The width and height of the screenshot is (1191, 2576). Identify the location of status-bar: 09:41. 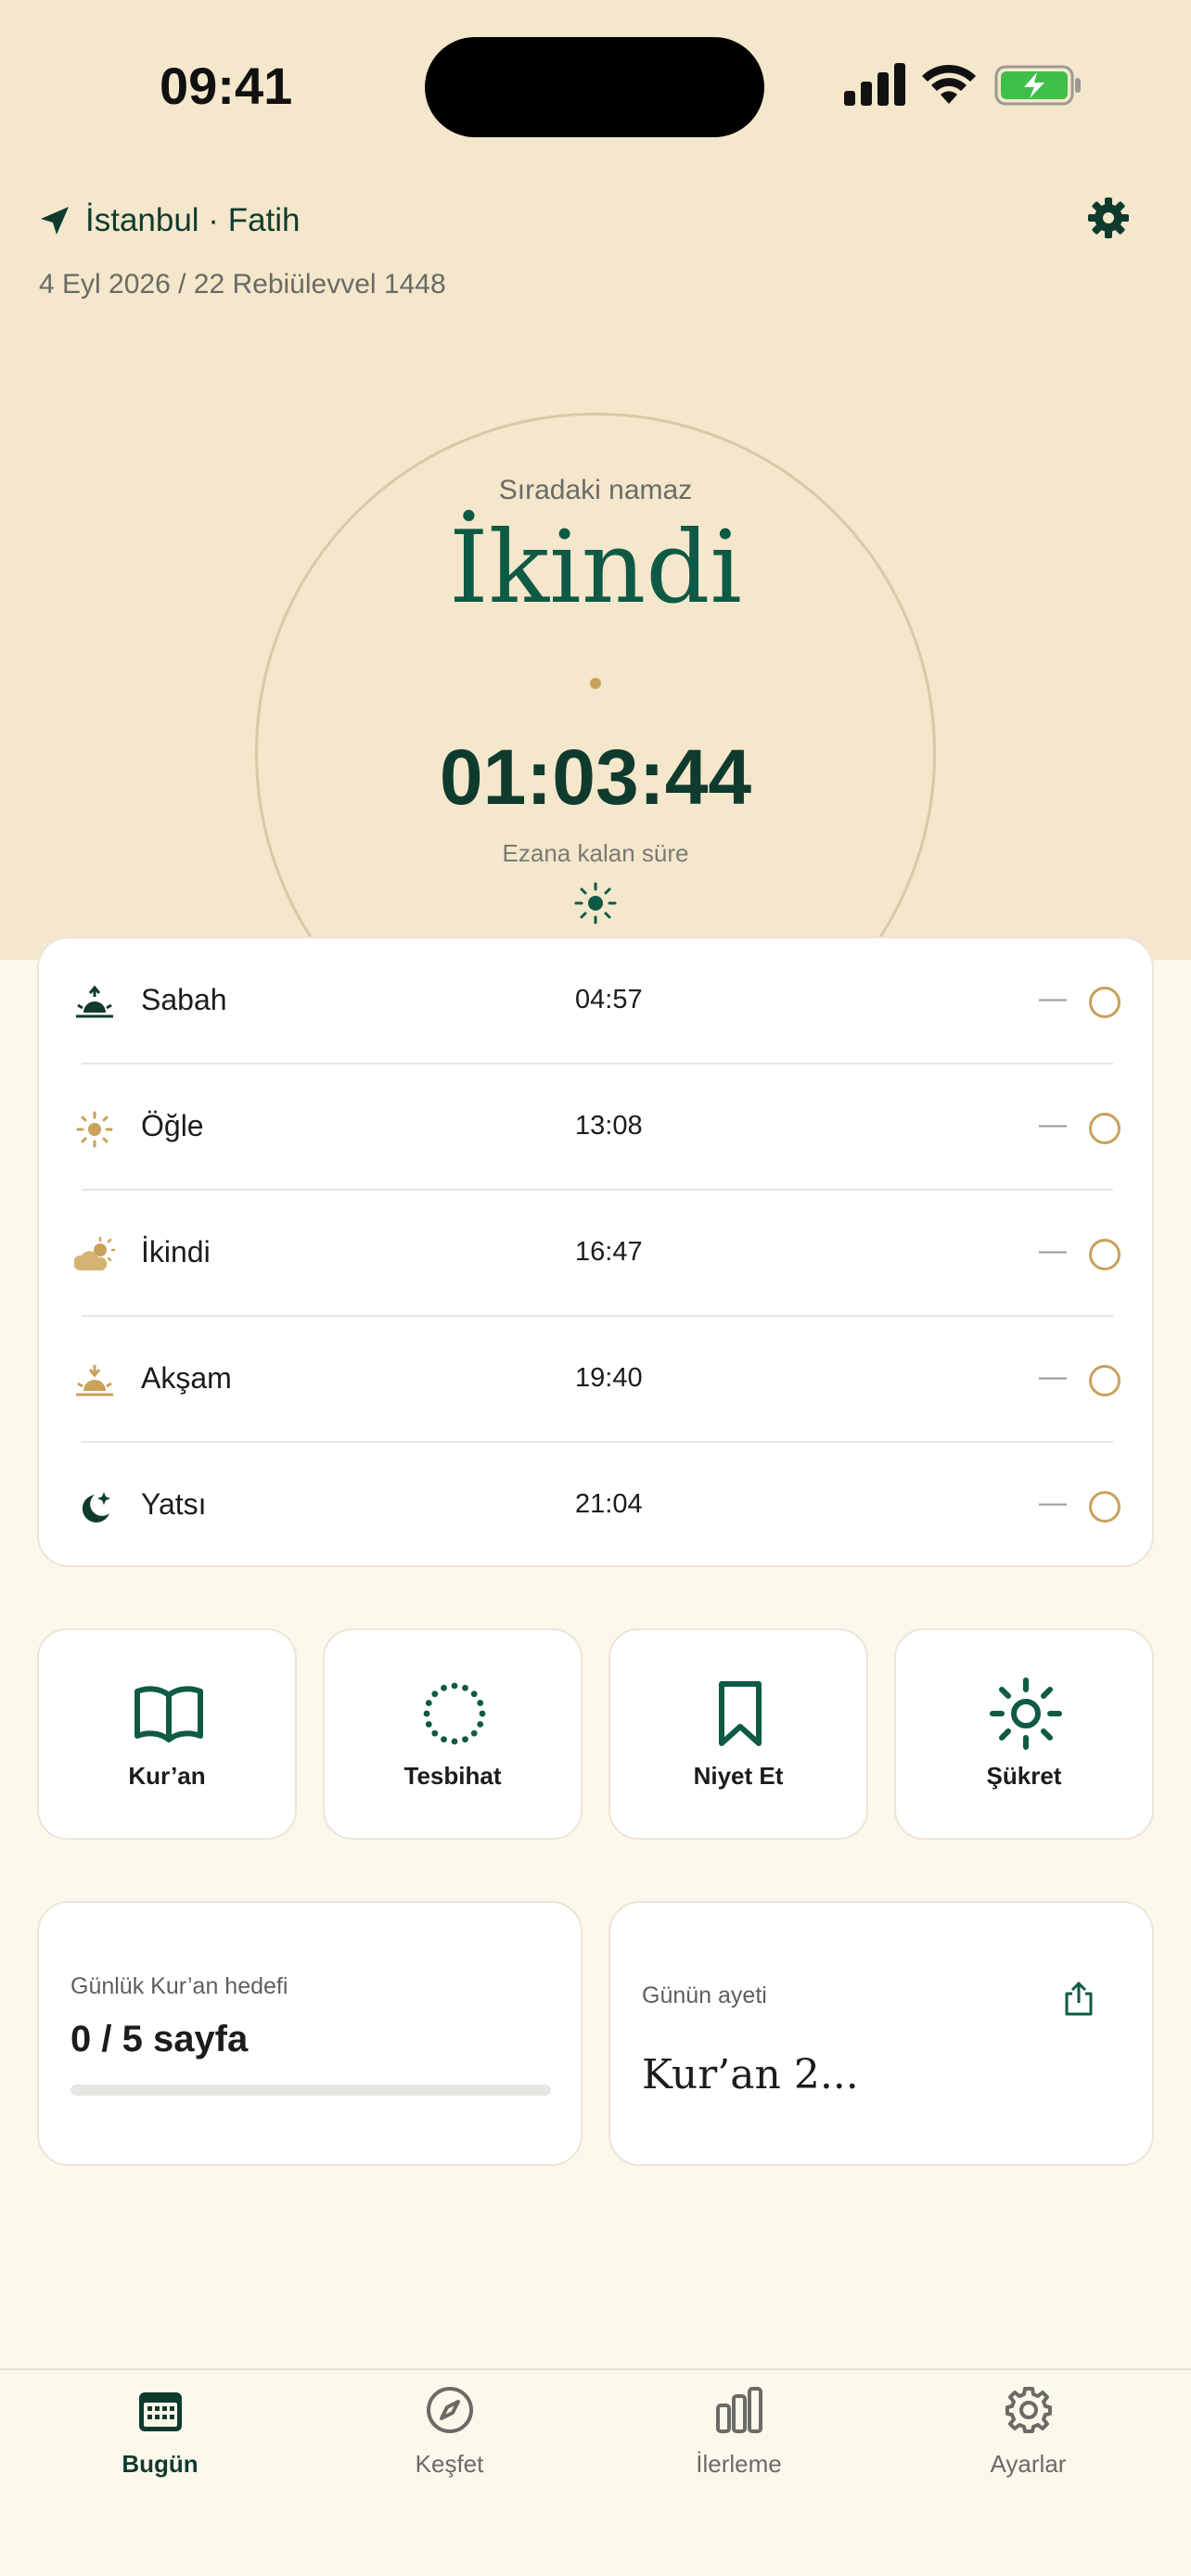
(595, 88).